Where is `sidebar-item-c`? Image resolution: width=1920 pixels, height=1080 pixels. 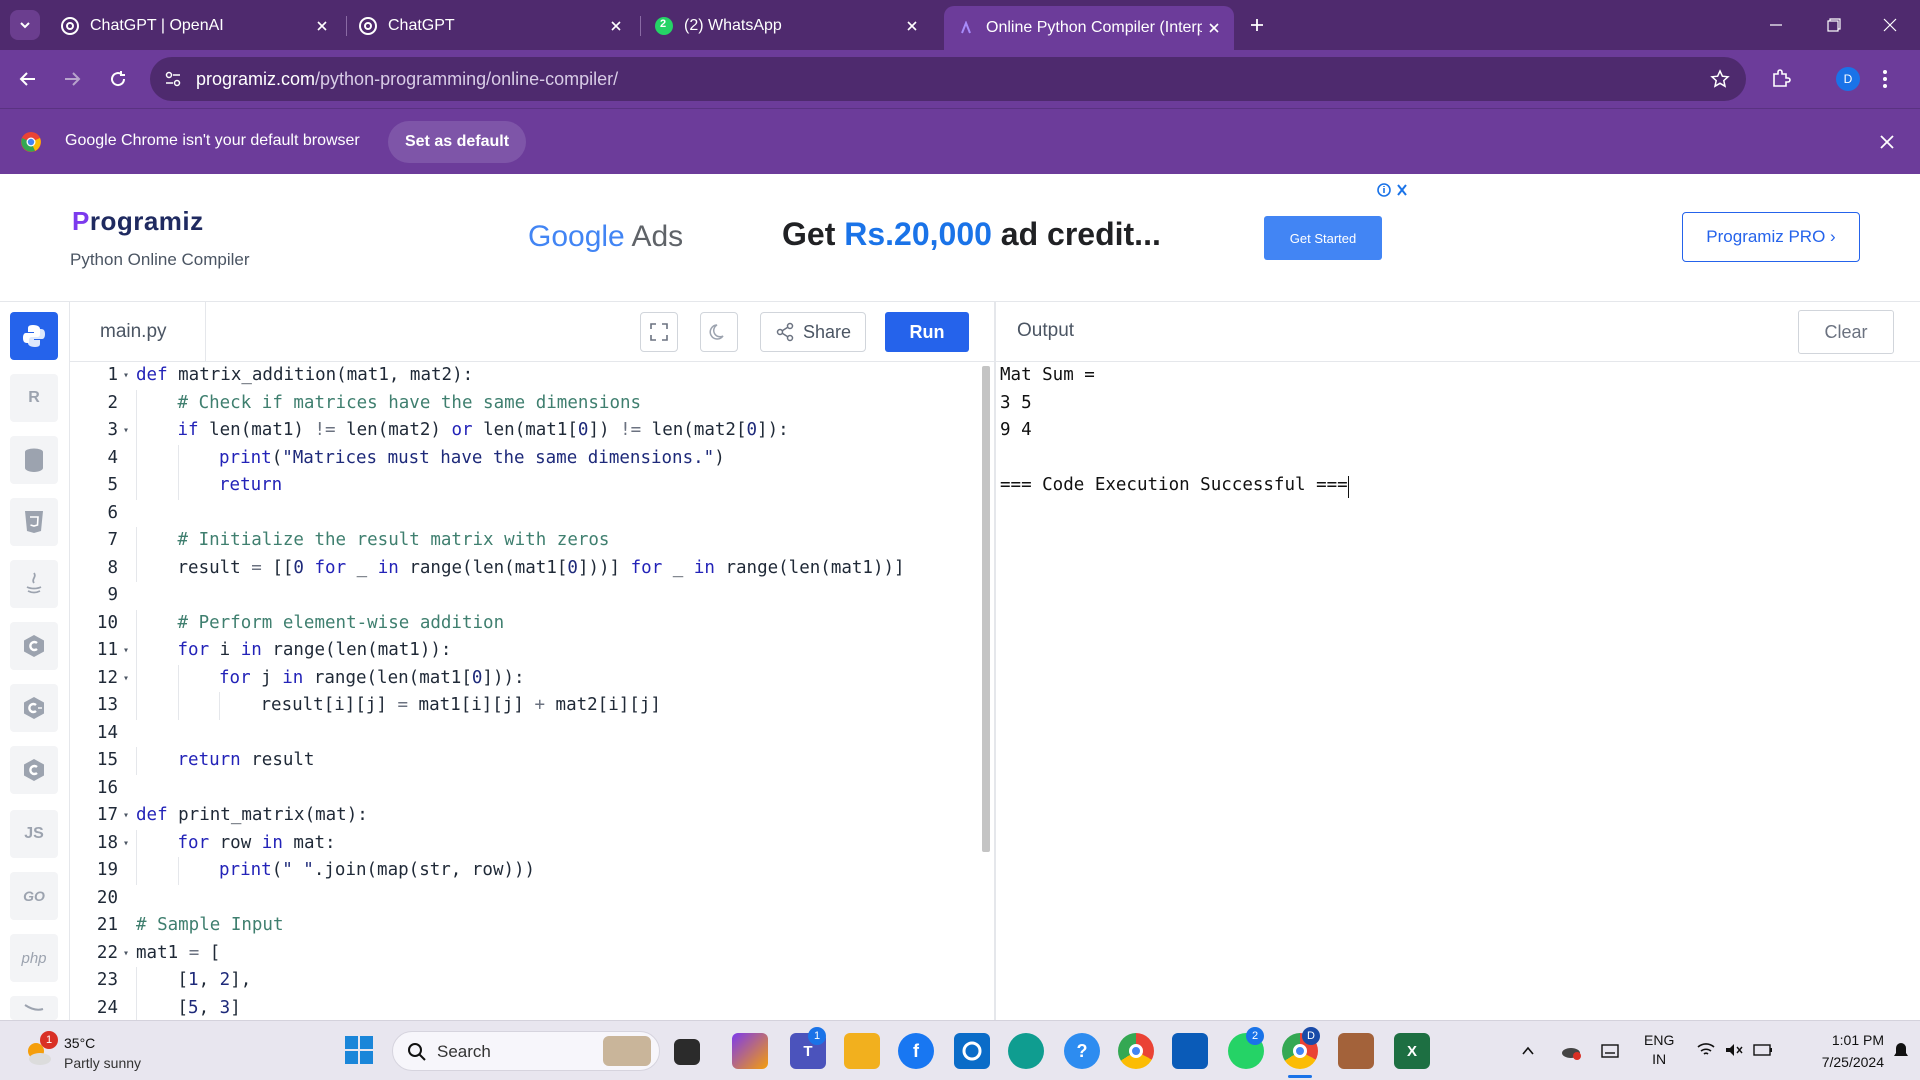 sidebar-item-c is located at coordinates (34, 646).